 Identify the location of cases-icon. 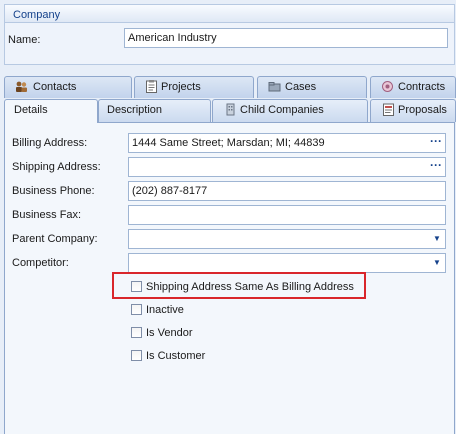
(274, 86).